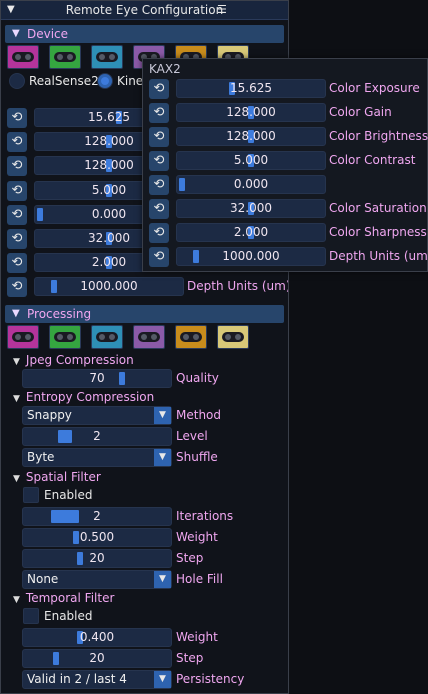 This screenshot has height=694, width=428. I want to click on slider-value: 32.000, so click(251, 208).